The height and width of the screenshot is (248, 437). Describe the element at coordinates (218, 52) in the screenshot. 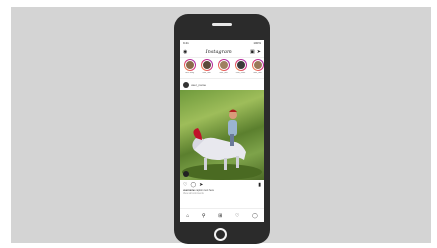

I see `app-logo: Instagram` at that location.